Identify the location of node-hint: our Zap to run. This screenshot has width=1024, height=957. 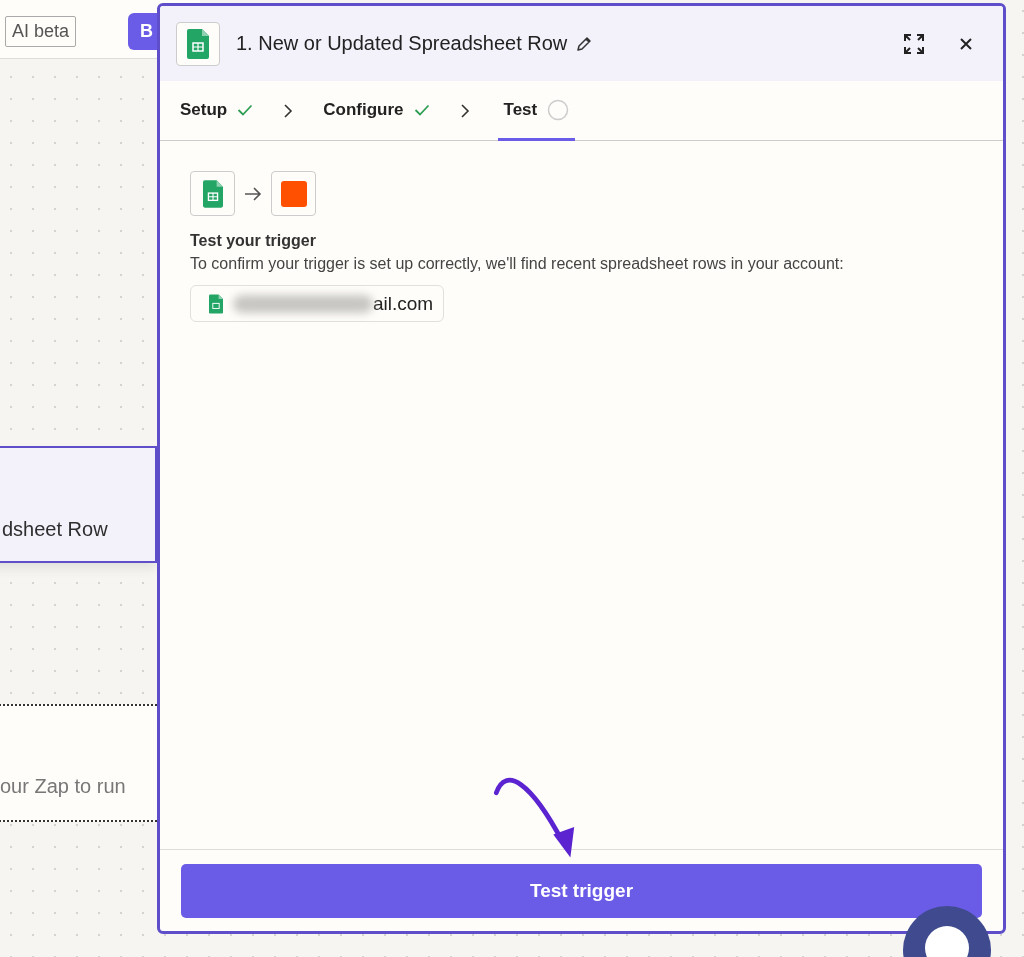
(63, 786).